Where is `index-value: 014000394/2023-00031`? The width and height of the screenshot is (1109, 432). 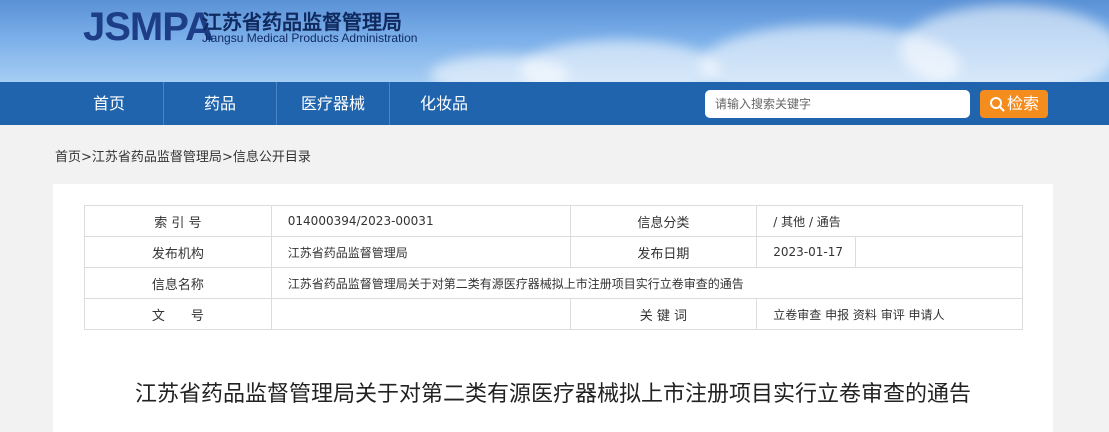
index-value: 014000394/2023-00031 is located at coordinates (420, 221).